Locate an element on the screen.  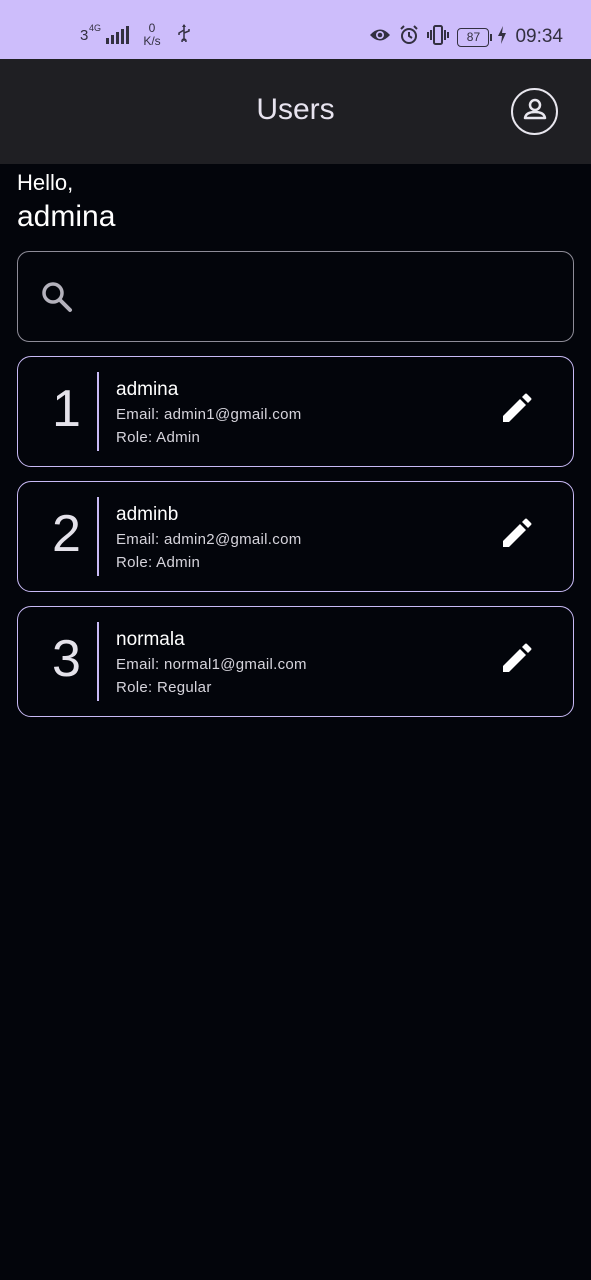
account-circle-icon is located at coordinates (535, 111).